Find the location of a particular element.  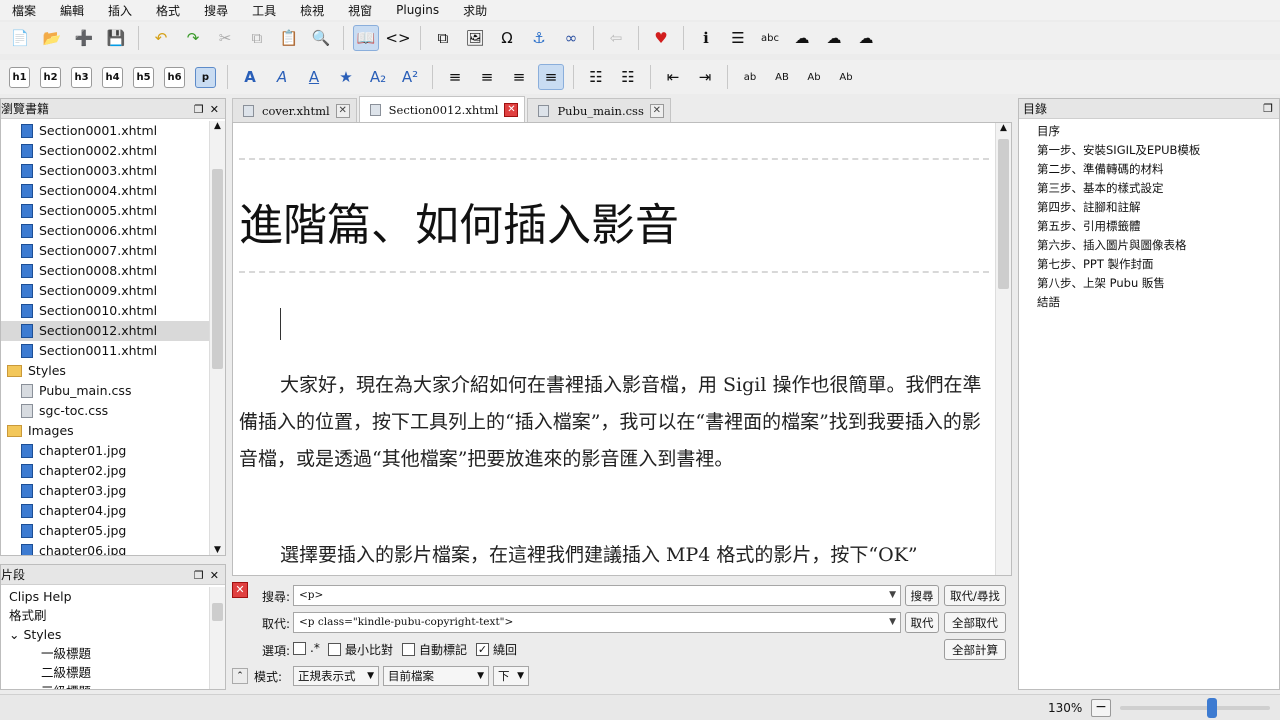

menu-item: 求助 is located at coordinates (475, 10).